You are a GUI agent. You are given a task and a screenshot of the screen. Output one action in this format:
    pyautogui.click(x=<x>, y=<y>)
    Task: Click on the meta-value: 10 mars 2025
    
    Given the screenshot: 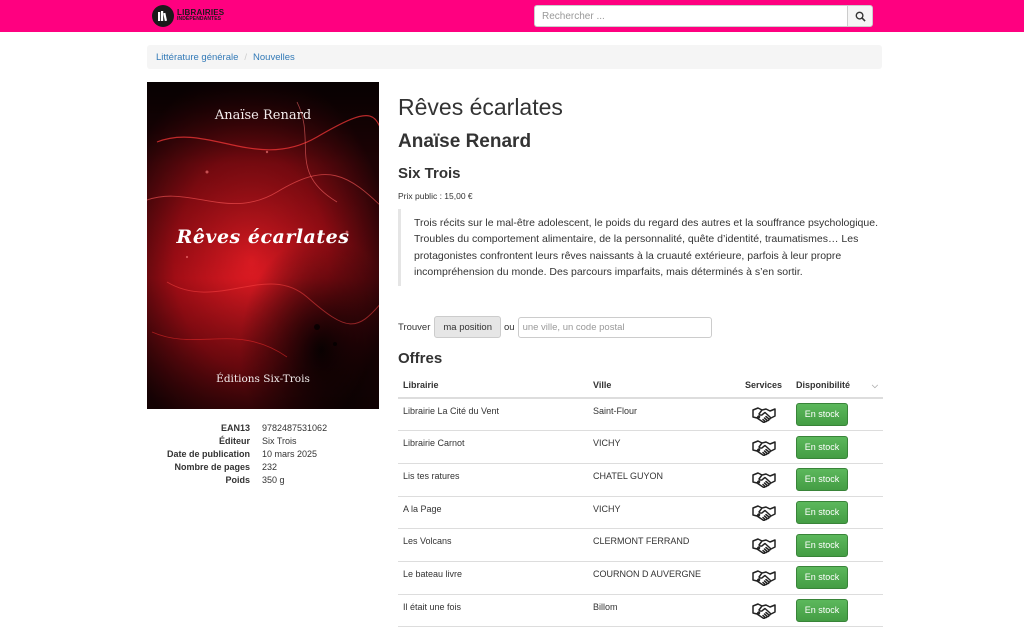 What is the action you would take?
    pyautogui.click(x=290, y=454)
    